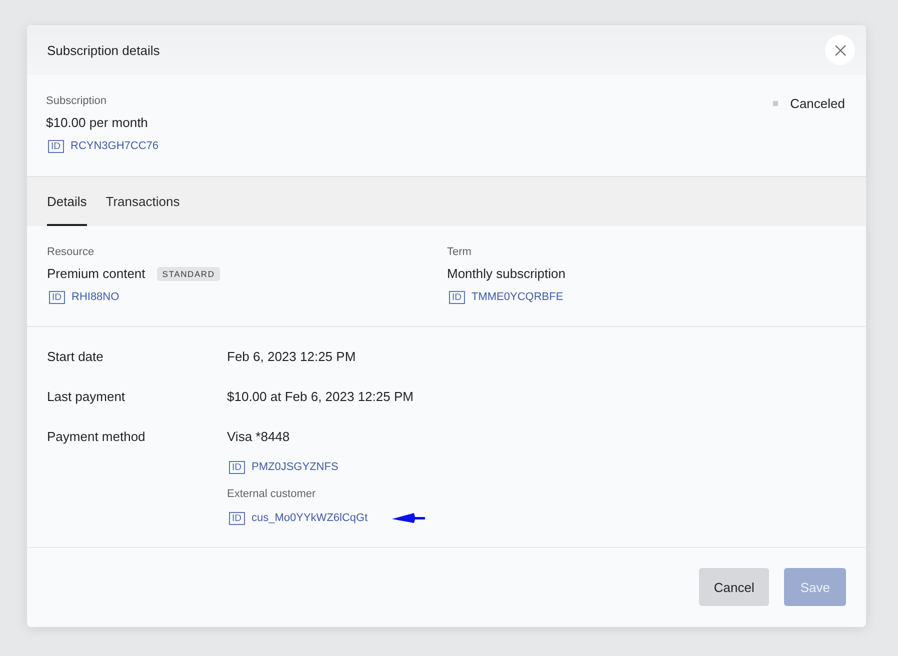  Describe the element at coordinates (67, 201) in the screenshot. I see `tab: Details` at that location.